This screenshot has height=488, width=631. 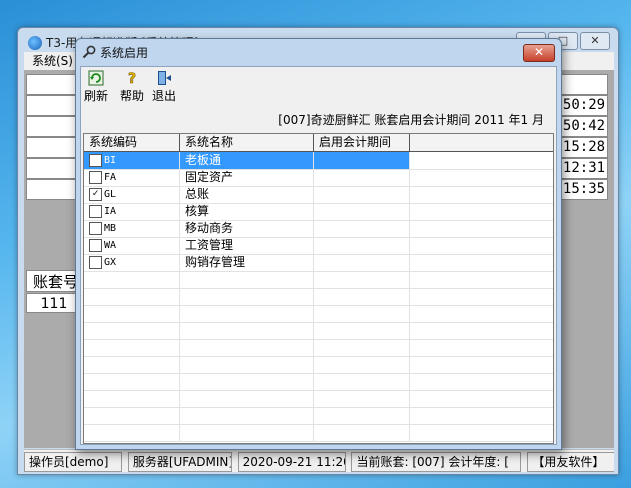 I want to click on enable-checkbox: ✓, so click(x=95, y=194).